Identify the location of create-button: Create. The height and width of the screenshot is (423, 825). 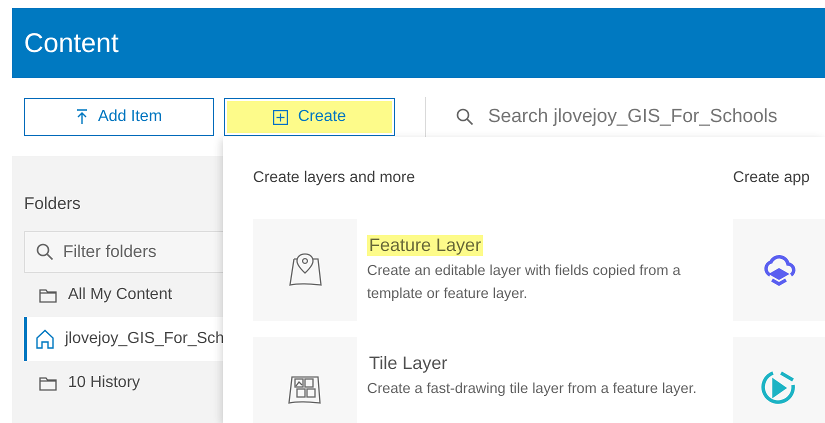
(309, 117).